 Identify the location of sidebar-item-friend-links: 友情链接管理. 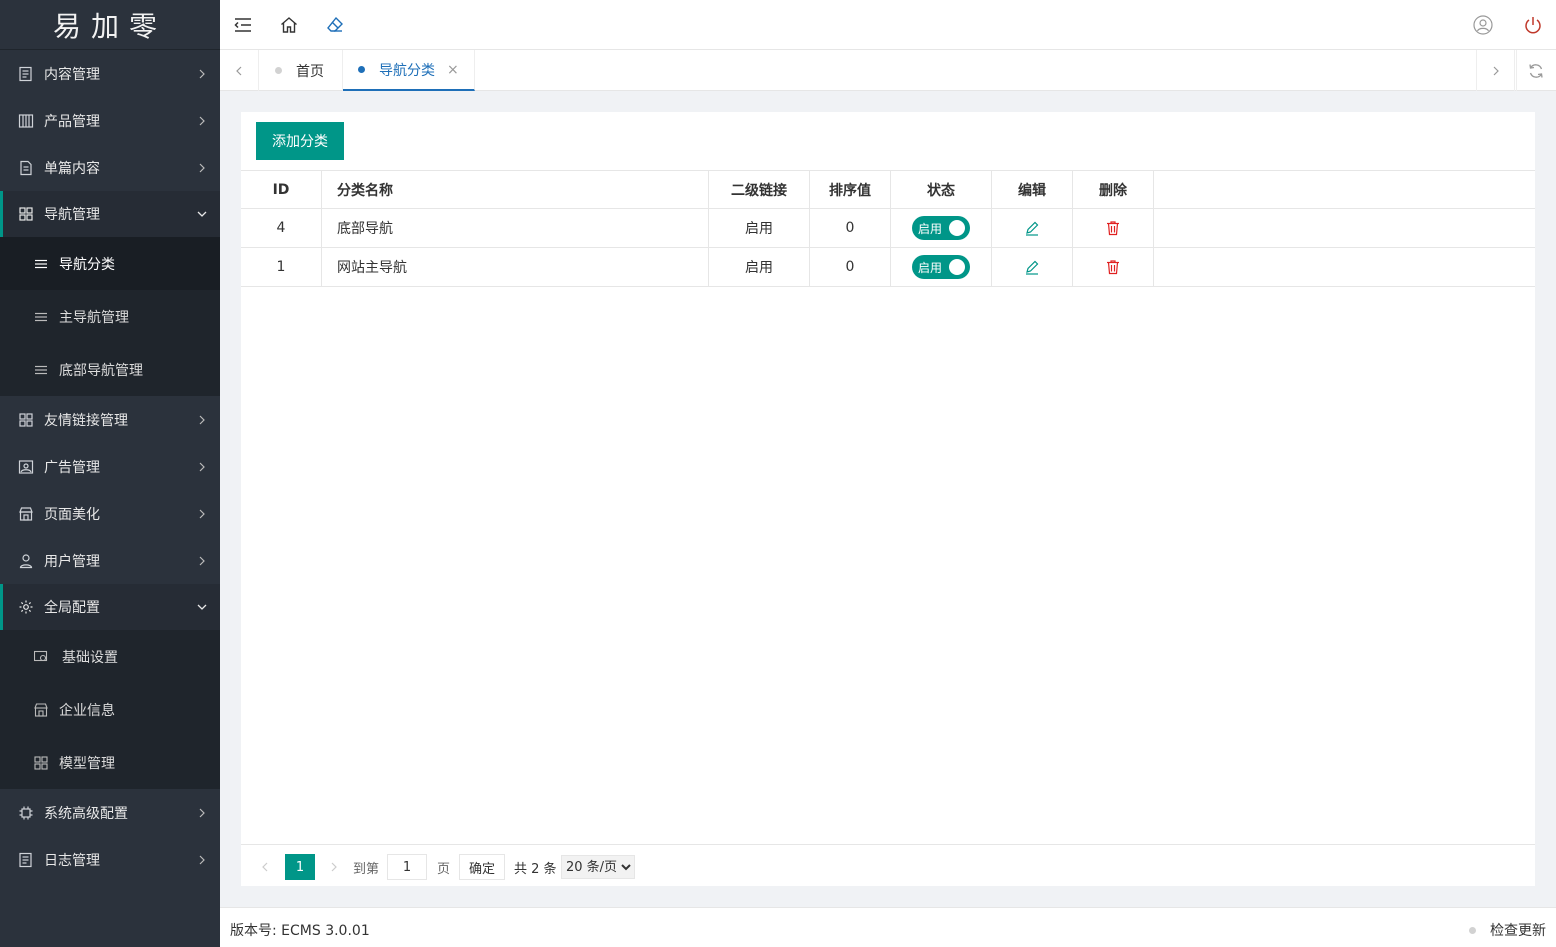
(110, 419).